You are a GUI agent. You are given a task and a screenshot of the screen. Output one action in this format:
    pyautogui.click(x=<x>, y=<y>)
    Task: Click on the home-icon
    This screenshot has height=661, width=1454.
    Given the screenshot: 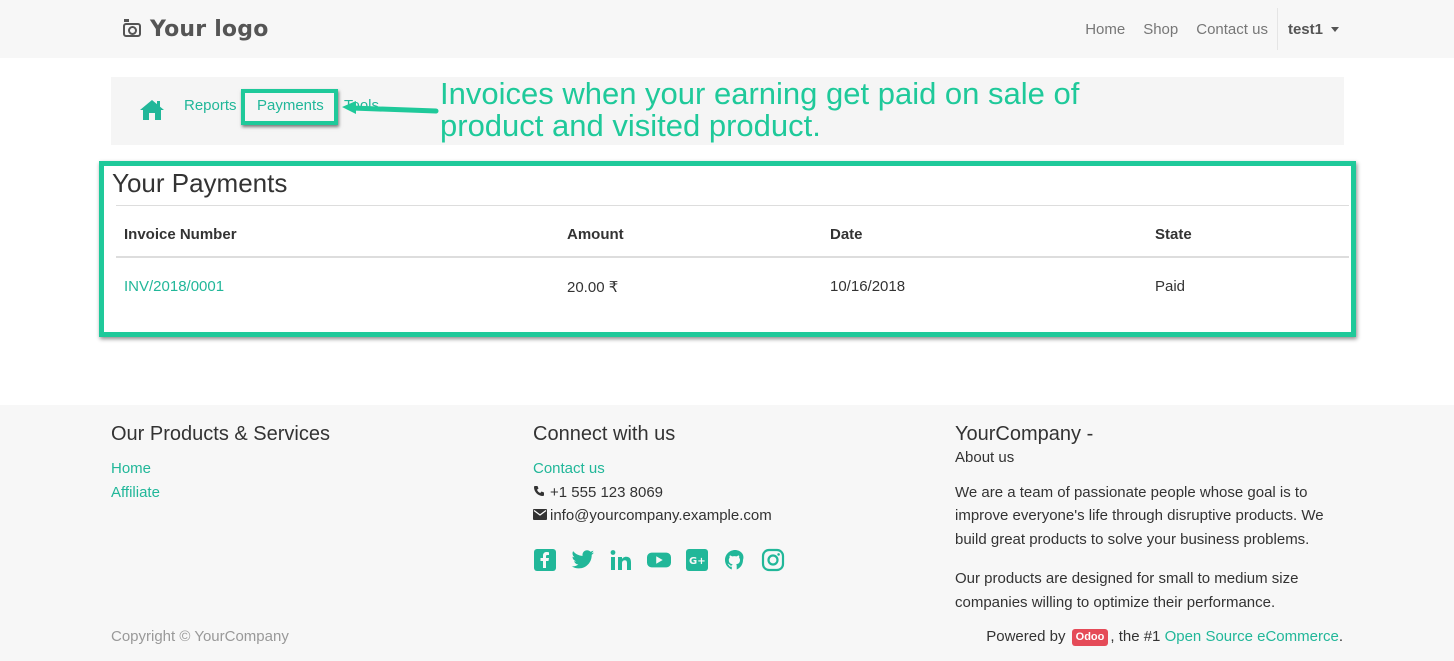 What is the action you would take?
    pyautogui.click(x=152, y=110)
    